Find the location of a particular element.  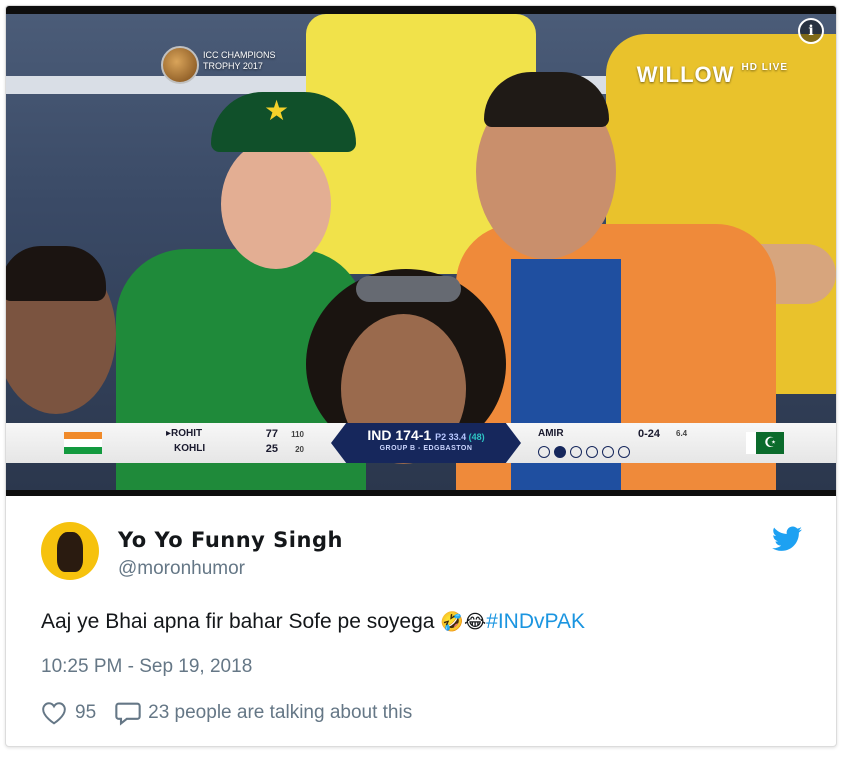

tweet-timestamp: 10:25 PM - Sep 19, 2018 is located at coordinates (146, 667).